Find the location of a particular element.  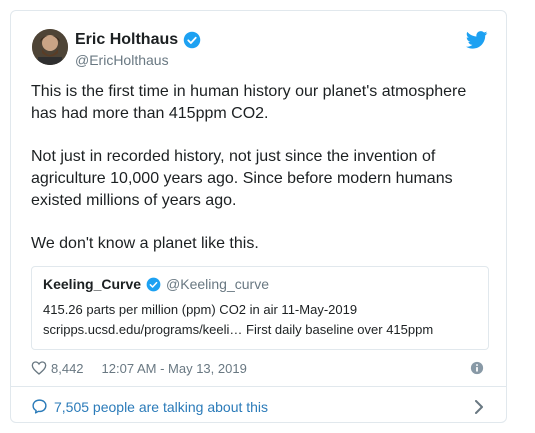

author-name-row: Eric Holthaus is located at coordinates (138, 40).